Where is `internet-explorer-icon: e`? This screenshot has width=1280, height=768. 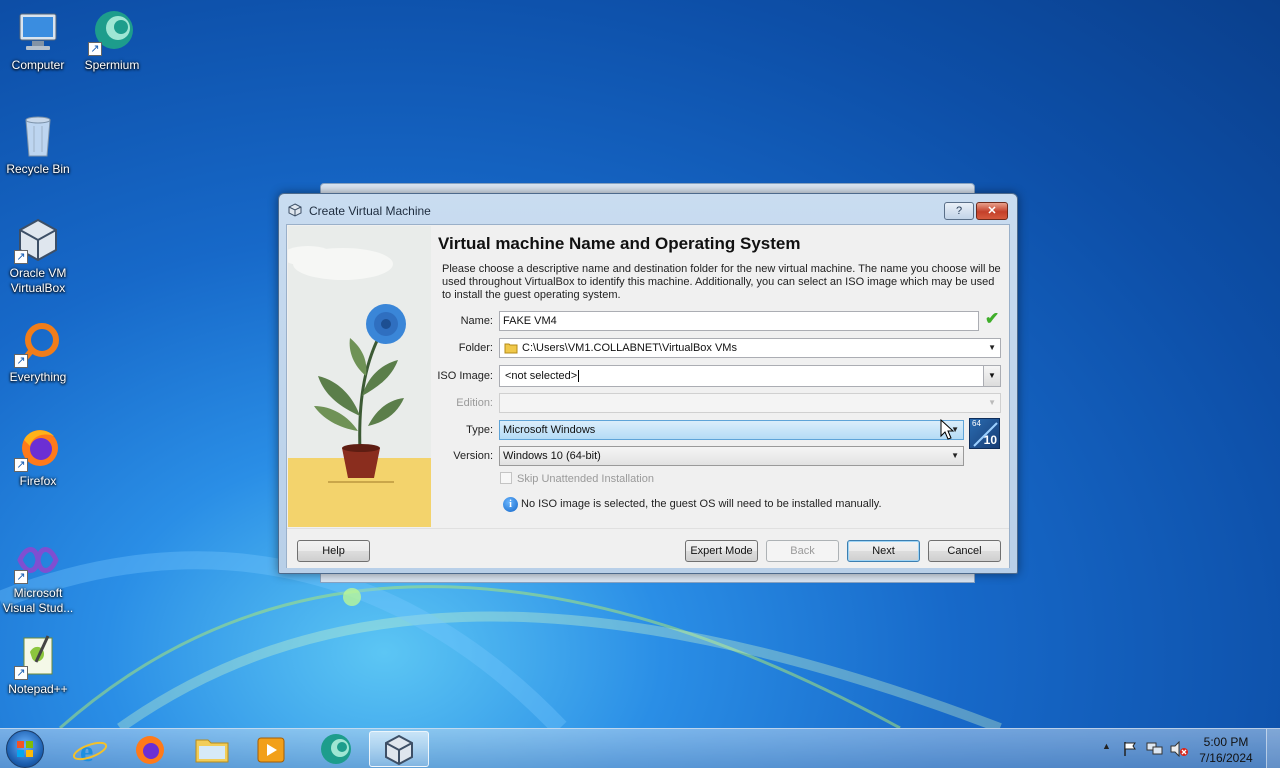 internet-explorer-icon: e is located at coordinates (90, 751).